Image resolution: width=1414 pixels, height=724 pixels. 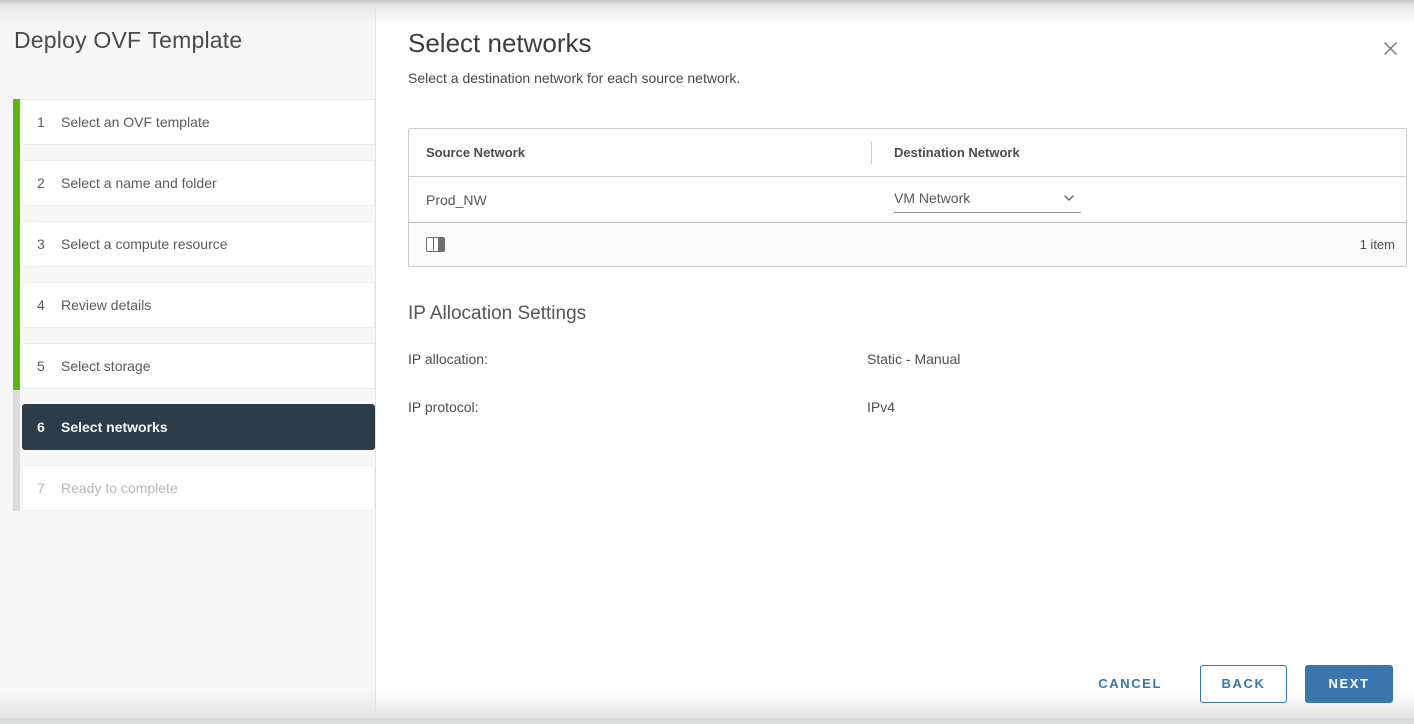 What do you see at coordinates (500, 43) in the screenshot?
I see `page-title: Select networks` at bounding box center [500, 43].